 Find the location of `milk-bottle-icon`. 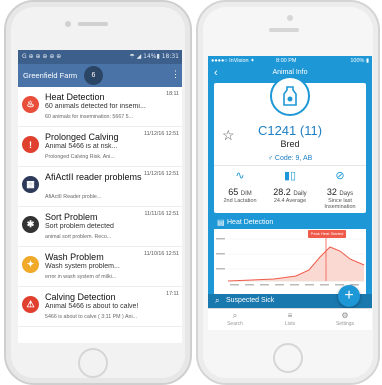

milk-bottle-icon is located at coordinates (290, 96).